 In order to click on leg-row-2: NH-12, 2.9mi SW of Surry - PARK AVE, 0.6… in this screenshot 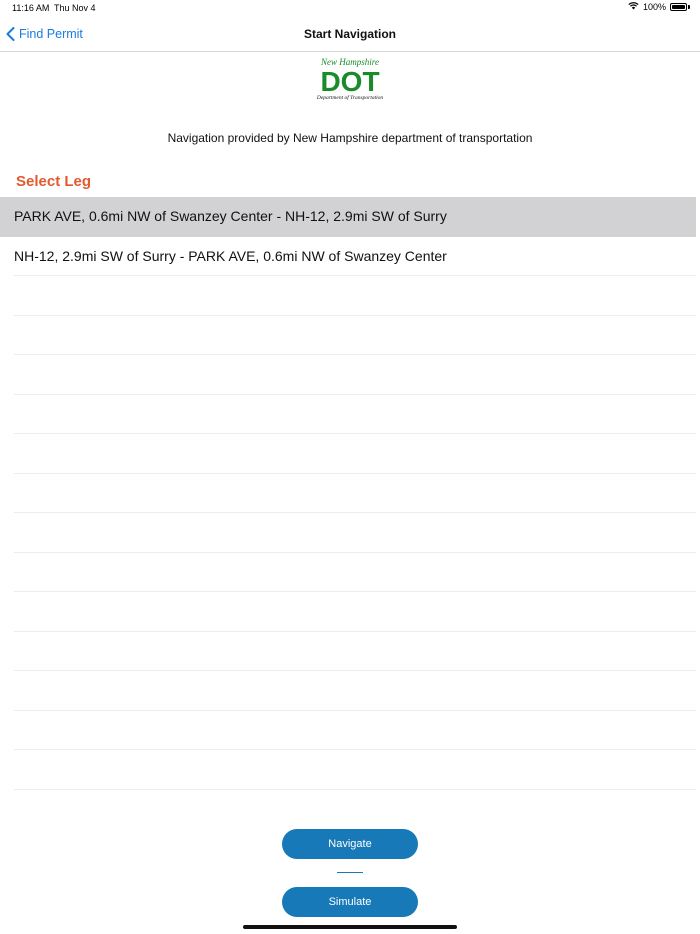, I will do `click(355, 256)`.